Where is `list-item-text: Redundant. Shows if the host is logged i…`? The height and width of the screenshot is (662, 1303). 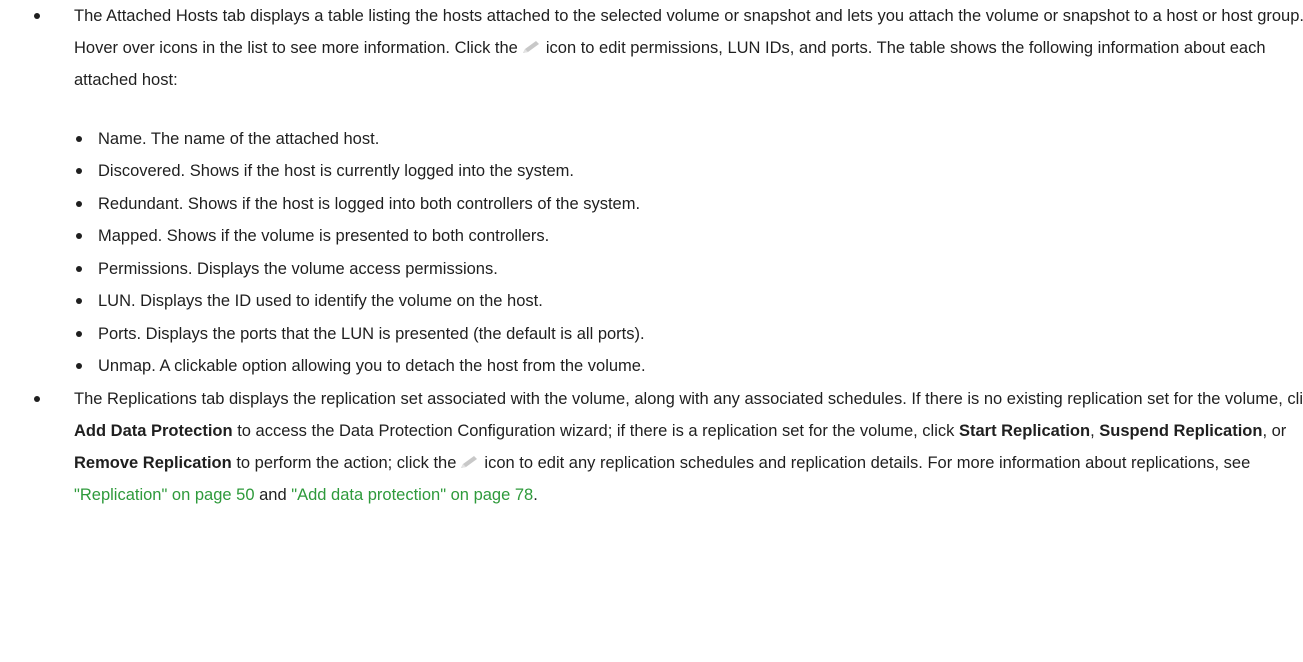
list-item-text: Redundant. Shows if the host is logged i… is located at coordinates (369, 204).